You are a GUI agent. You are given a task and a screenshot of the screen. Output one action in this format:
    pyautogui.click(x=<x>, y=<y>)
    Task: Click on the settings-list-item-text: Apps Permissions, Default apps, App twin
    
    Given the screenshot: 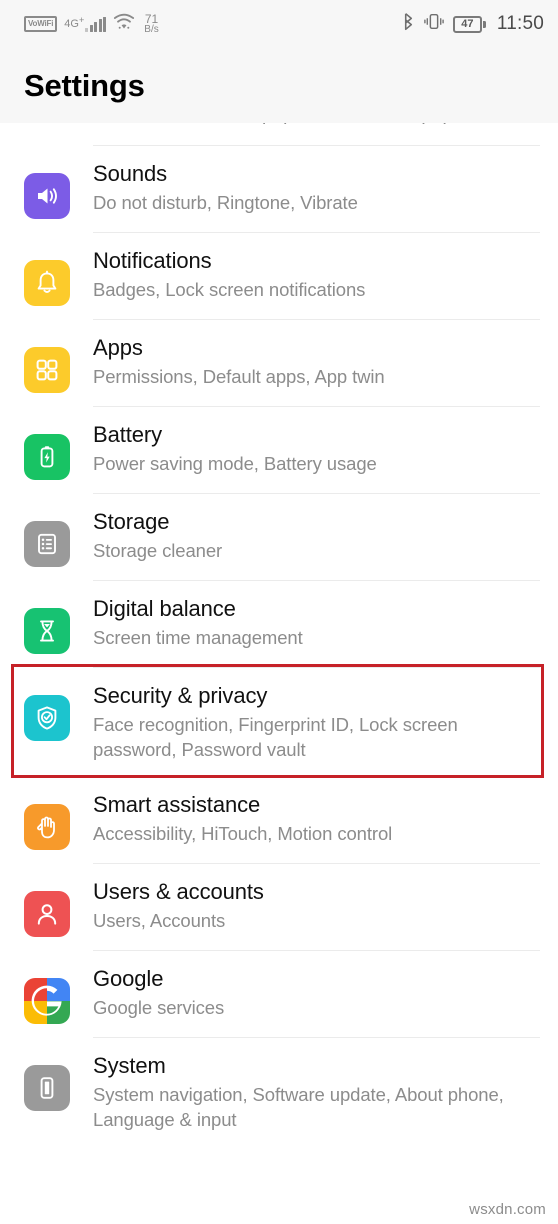 What is the action you would take?
    pyautogui.click(x=306, y=361)
    